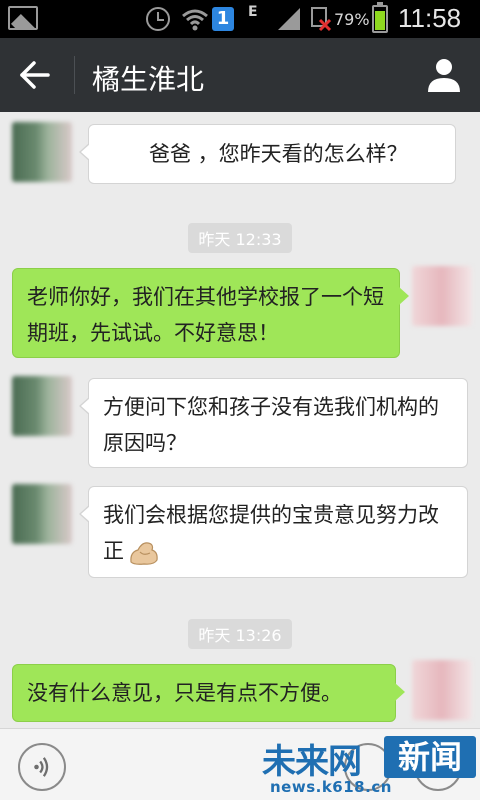  I want to click on clock: 11:58, so click(430, 18).